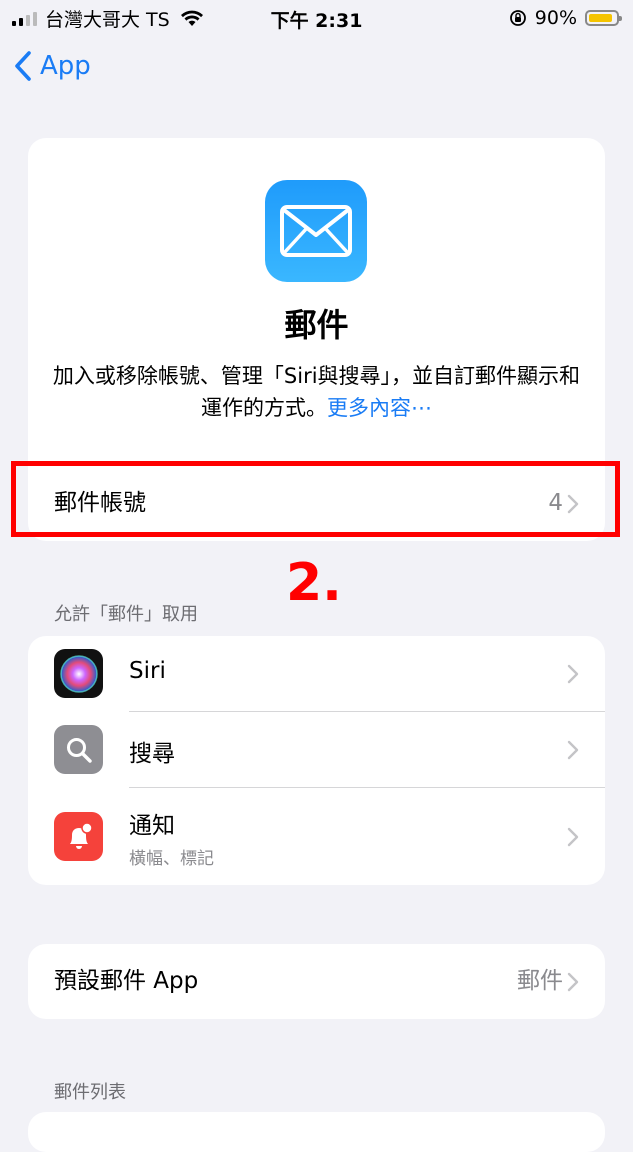 Image resolution: width=633 pixels, height=1152 pixels. What do you see at coordinates (316, 231) in the screenshot?
I see `mail-envelope-icon` at bounding box center [316, 231].